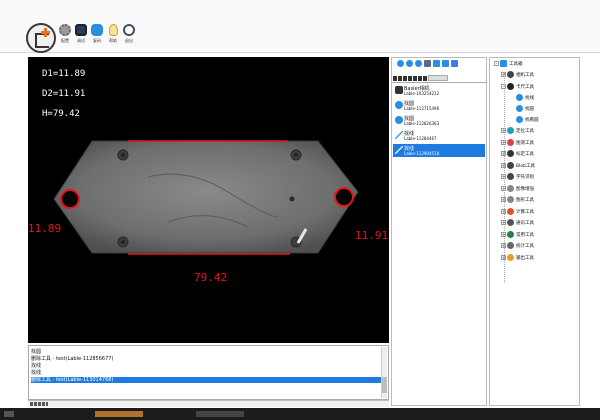 Image resolution: width=600 pixels, height=420 pixels. Describe the element at coordinates (65, 34) in the screenshot. I see `config-button: 配置` at that location.